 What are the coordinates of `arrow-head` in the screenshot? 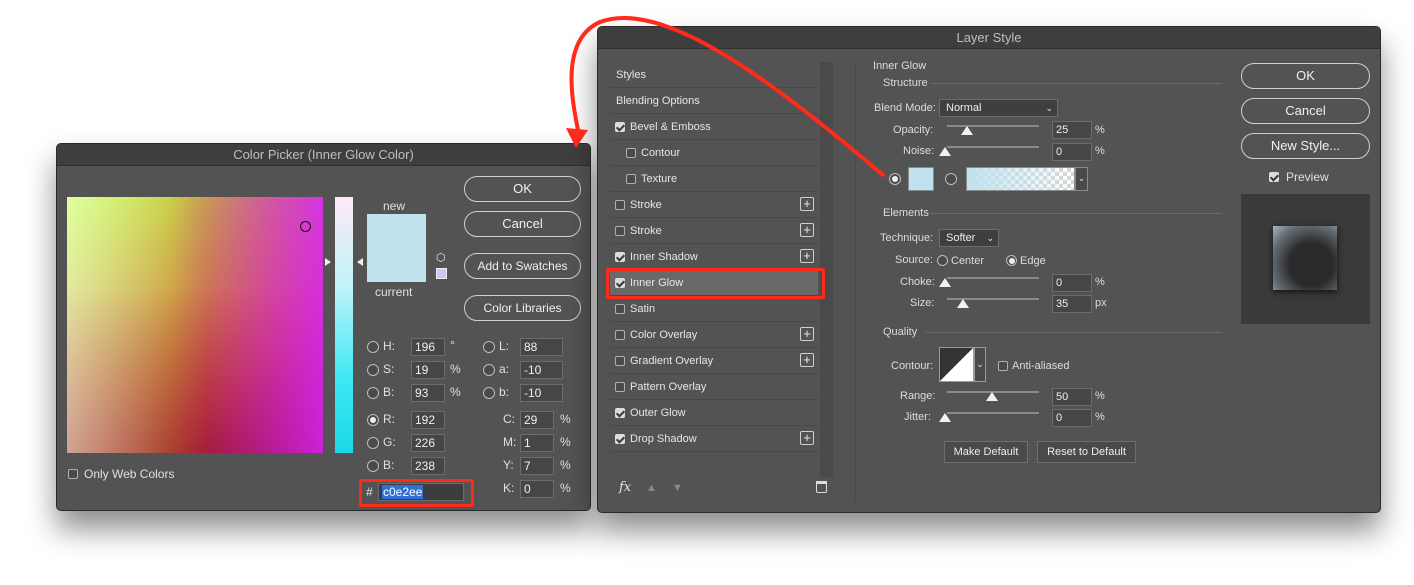 It's located at (577, 138).